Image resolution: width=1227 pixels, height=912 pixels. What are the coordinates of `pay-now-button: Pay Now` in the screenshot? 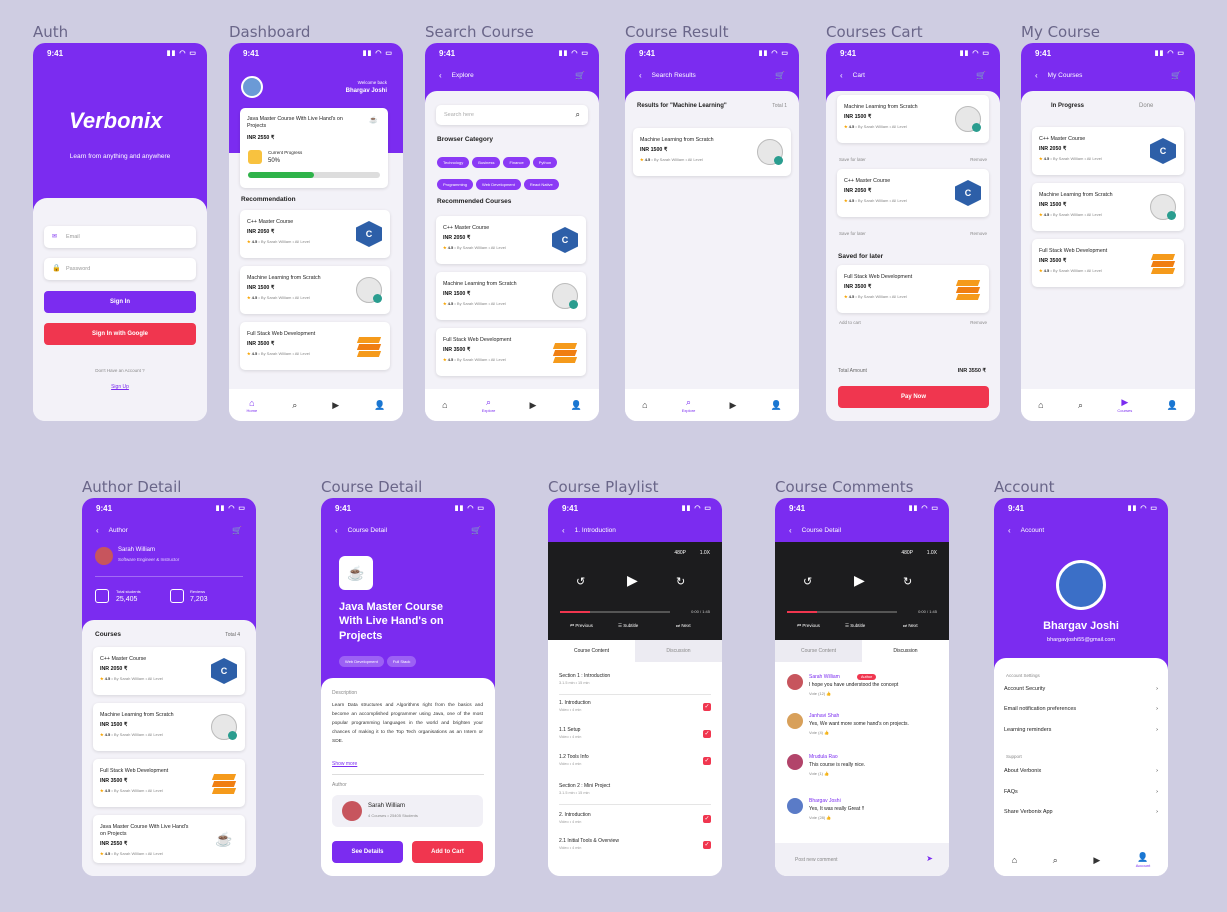 It's located at (913, 397).